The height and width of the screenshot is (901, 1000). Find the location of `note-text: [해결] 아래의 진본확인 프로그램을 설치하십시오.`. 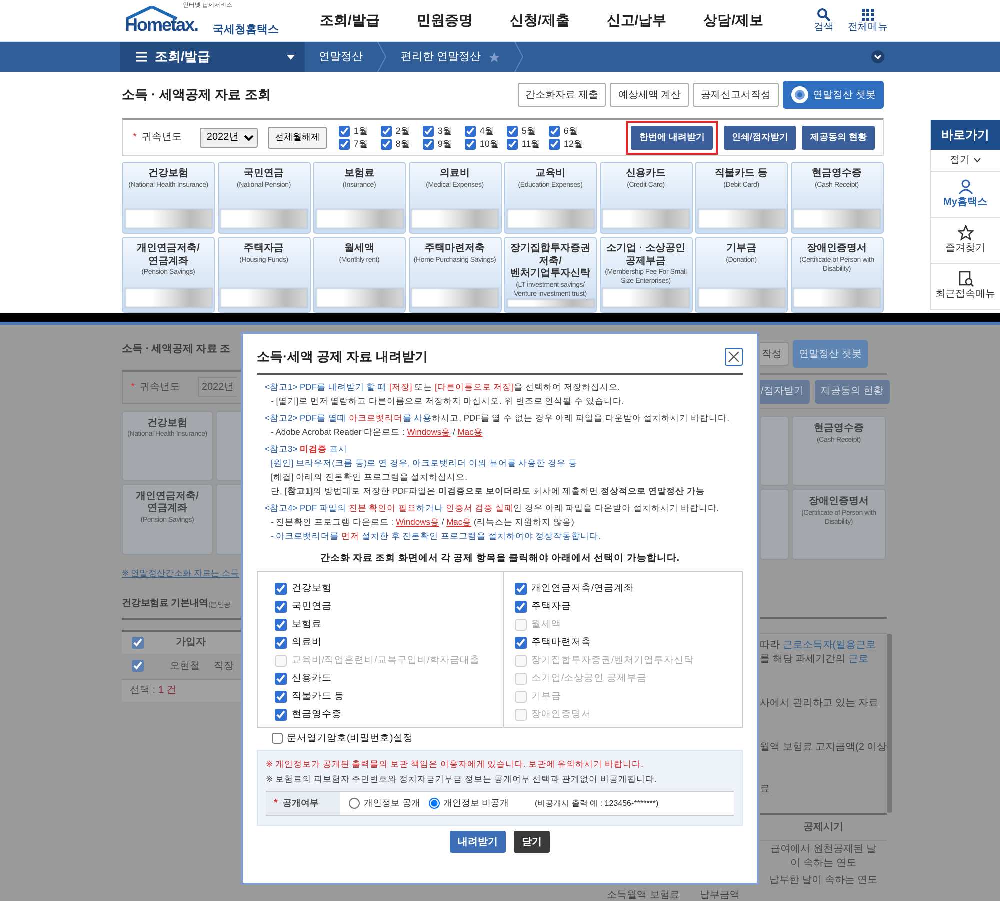

note-text: [해결] 아래의 진본확인 프로그램을 설치하십시오. is located at coordinates (369, 477).